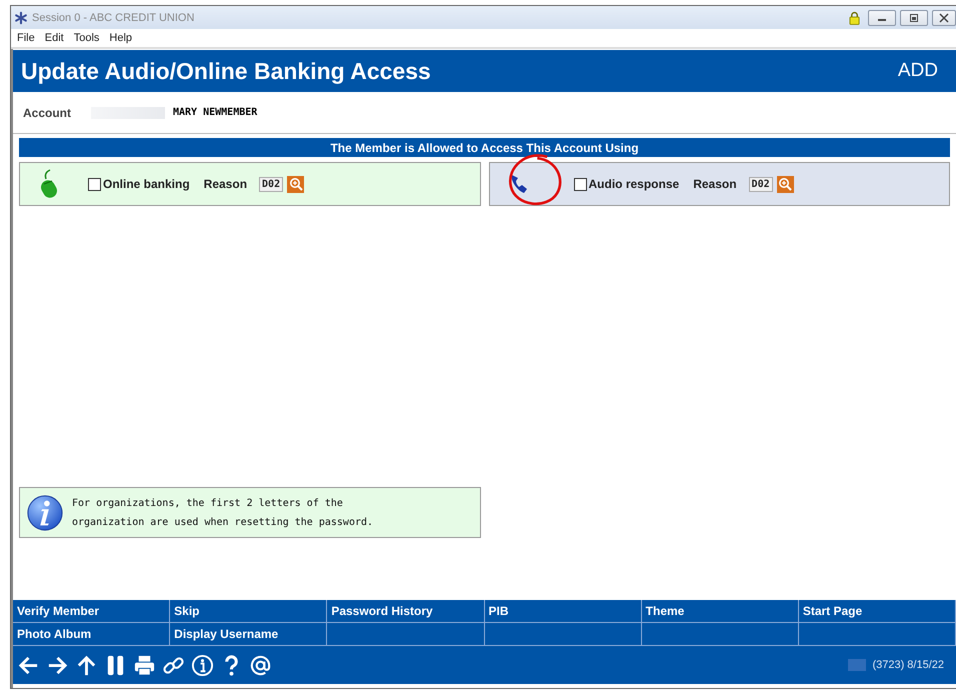 The width and height of the screenshot is (956, 694). I want to click on restore-button, so click(914, 18).